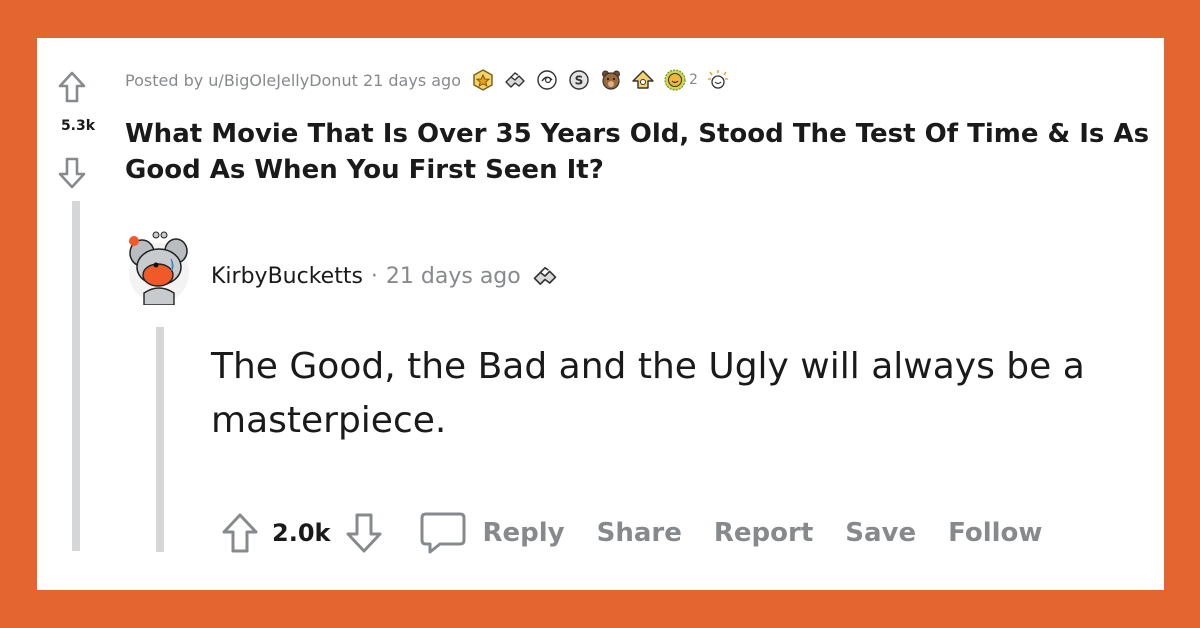 This screenshot has width=1200, height=628. I want to click on comment-upvote-button, so click(240, 533).